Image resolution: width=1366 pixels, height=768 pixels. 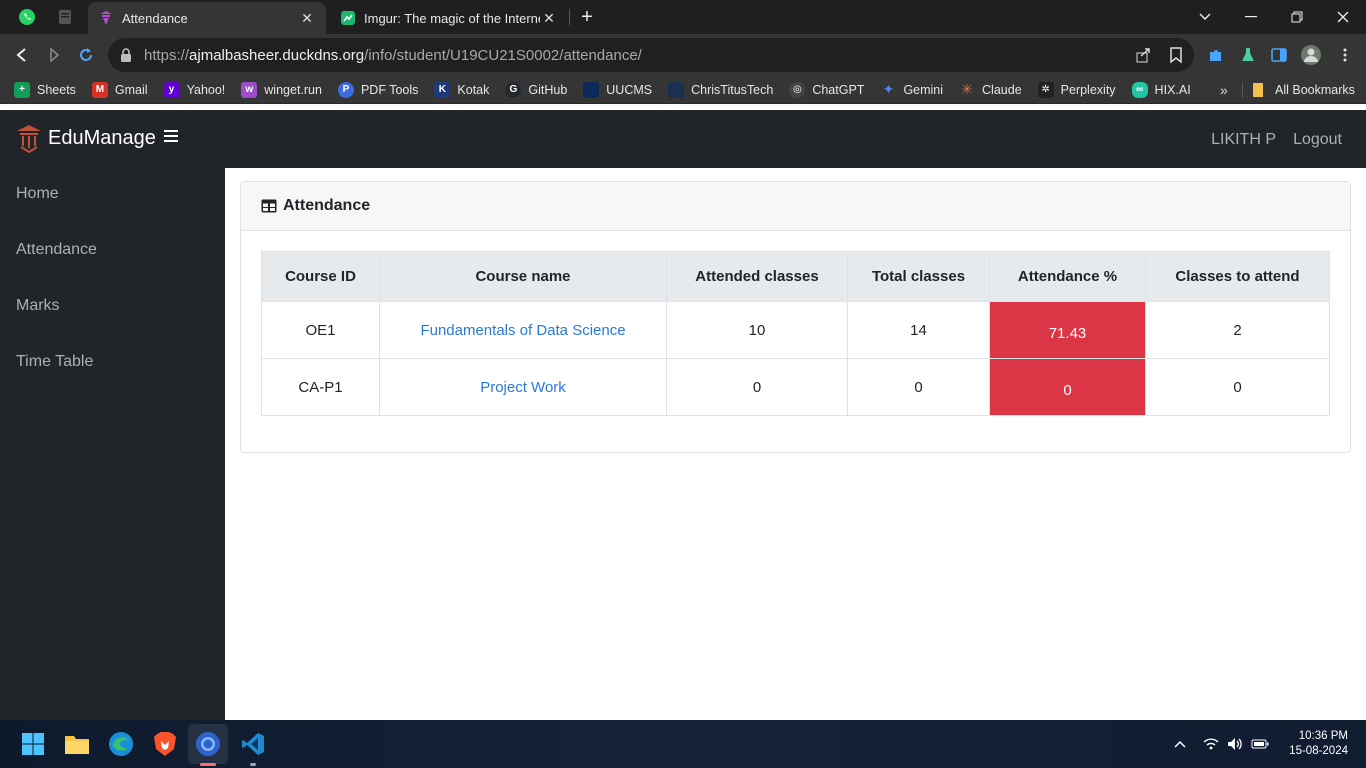 What do you see at coordinates (165, 744) in the screenshot?
I see `taskbar-brave` at bounding box center [165, 744].